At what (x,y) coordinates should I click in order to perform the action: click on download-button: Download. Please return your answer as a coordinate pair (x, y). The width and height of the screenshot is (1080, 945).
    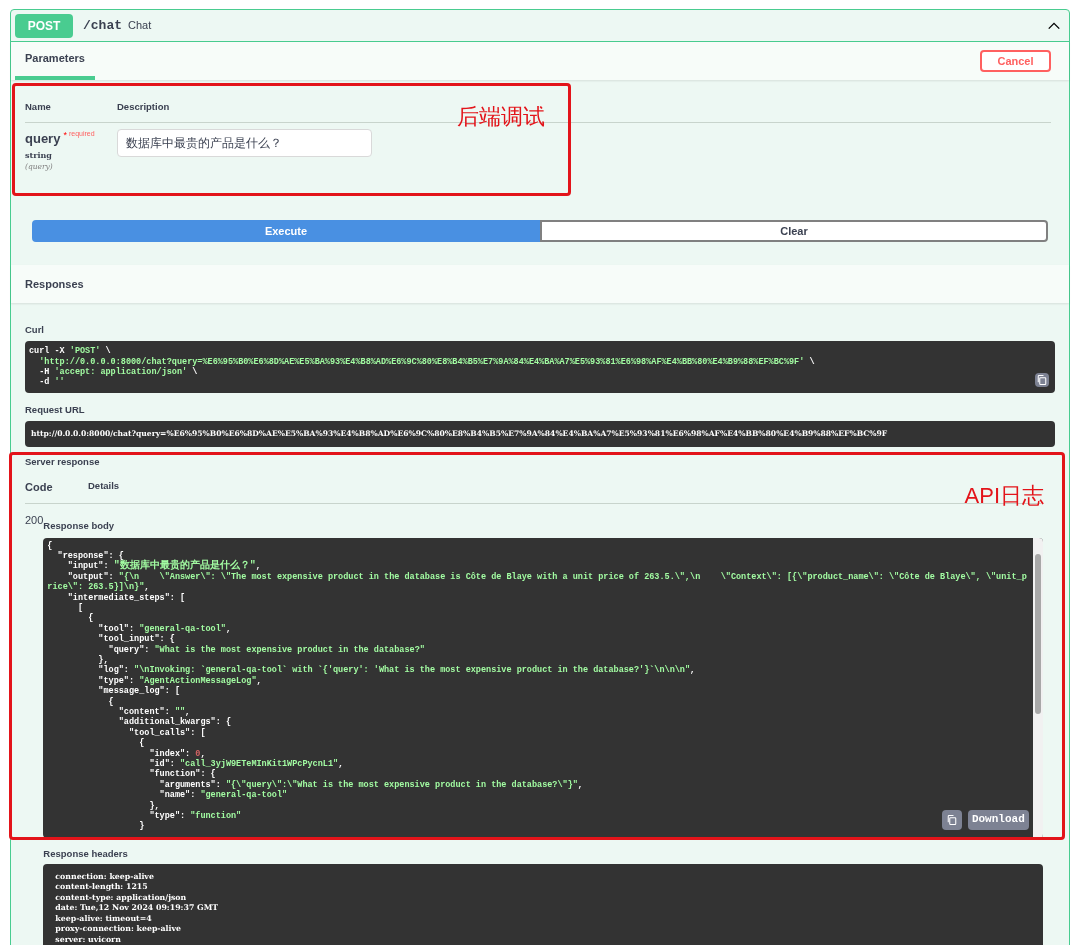
    Looking at the image, I should click on (998, 819).